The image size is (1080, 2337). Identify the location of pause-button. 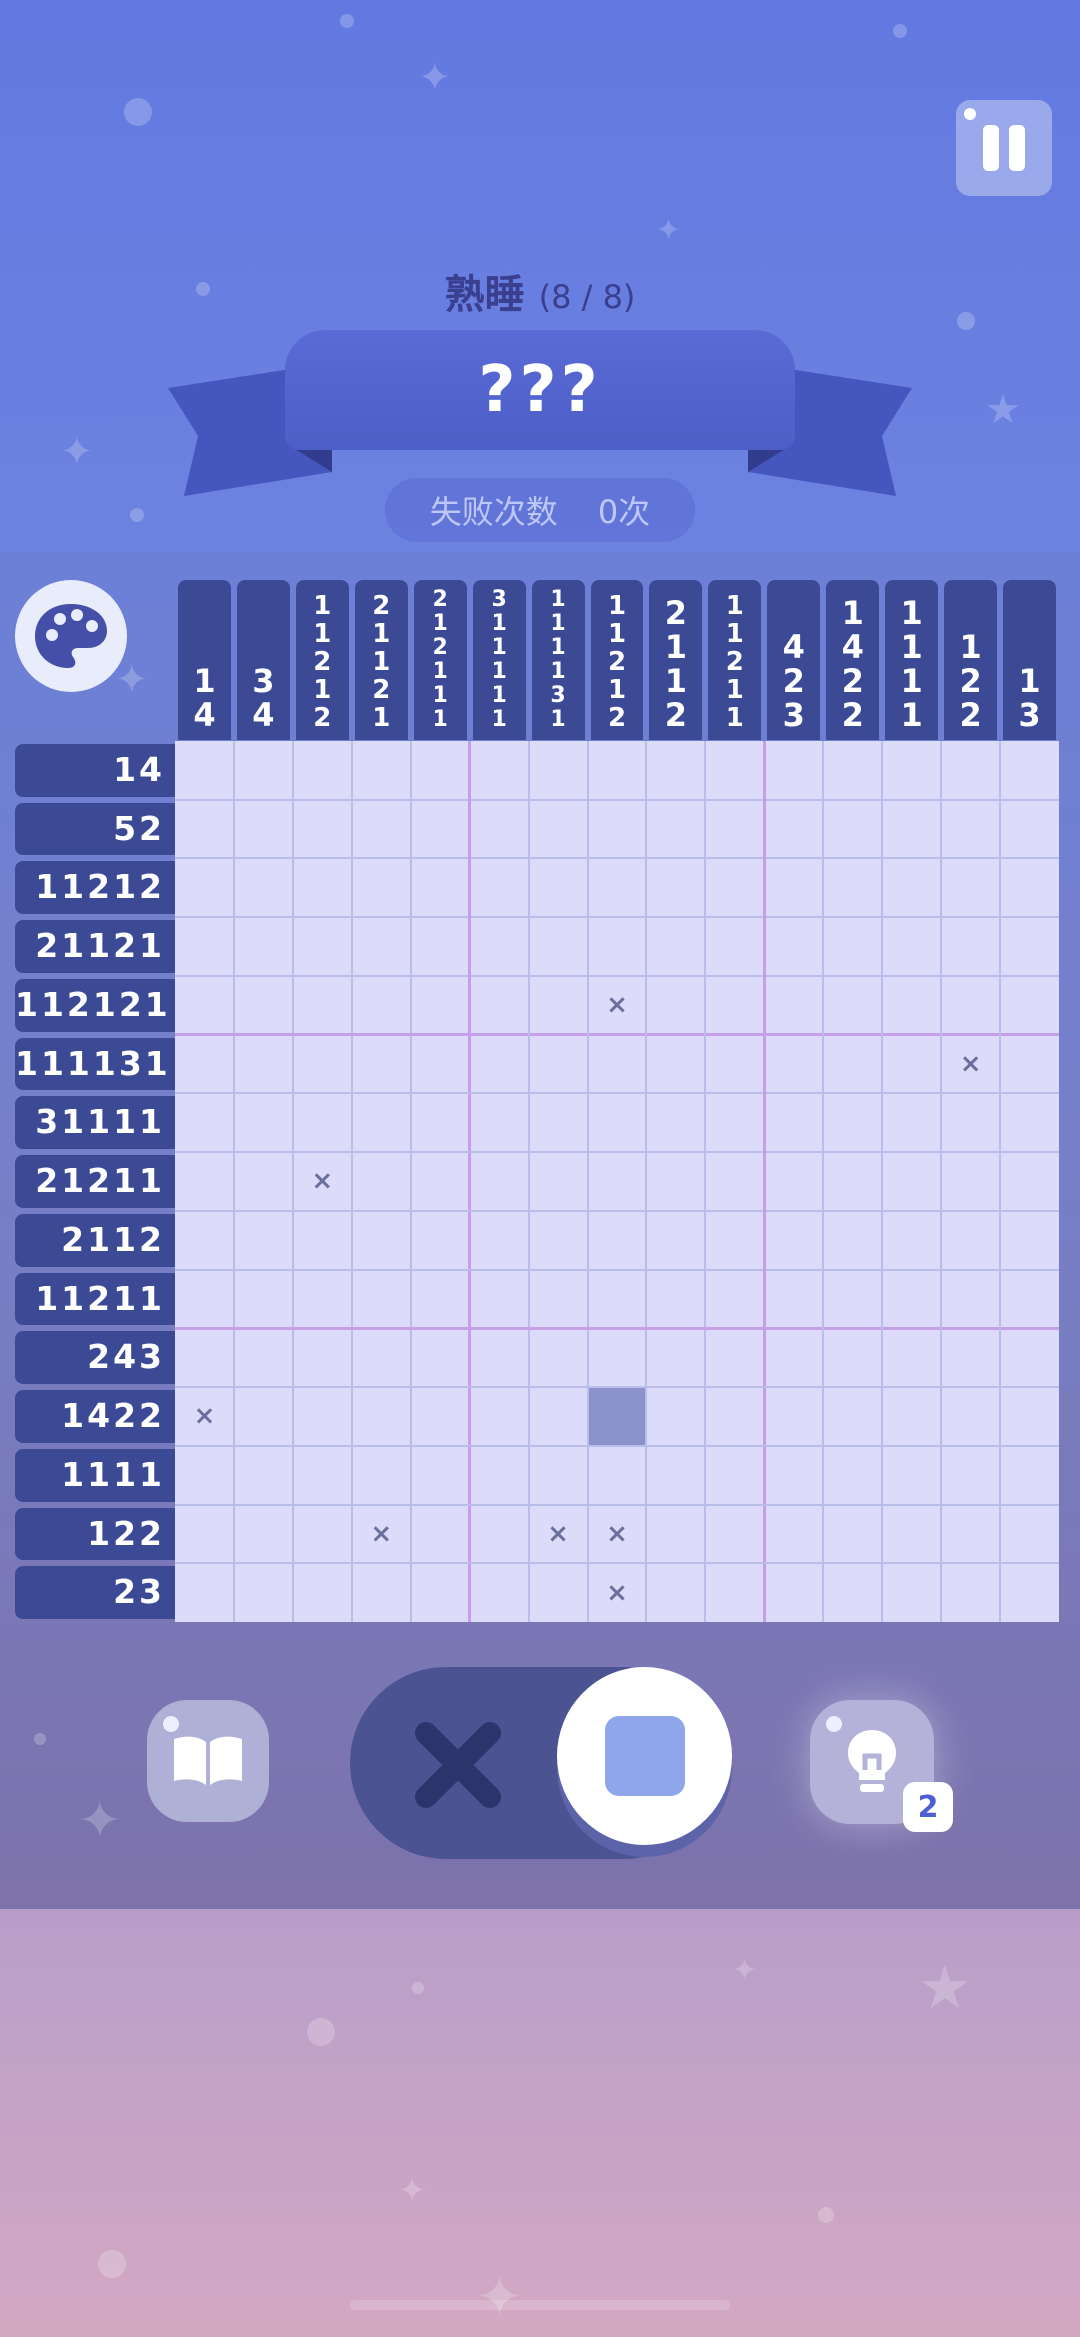
(1004, 148).